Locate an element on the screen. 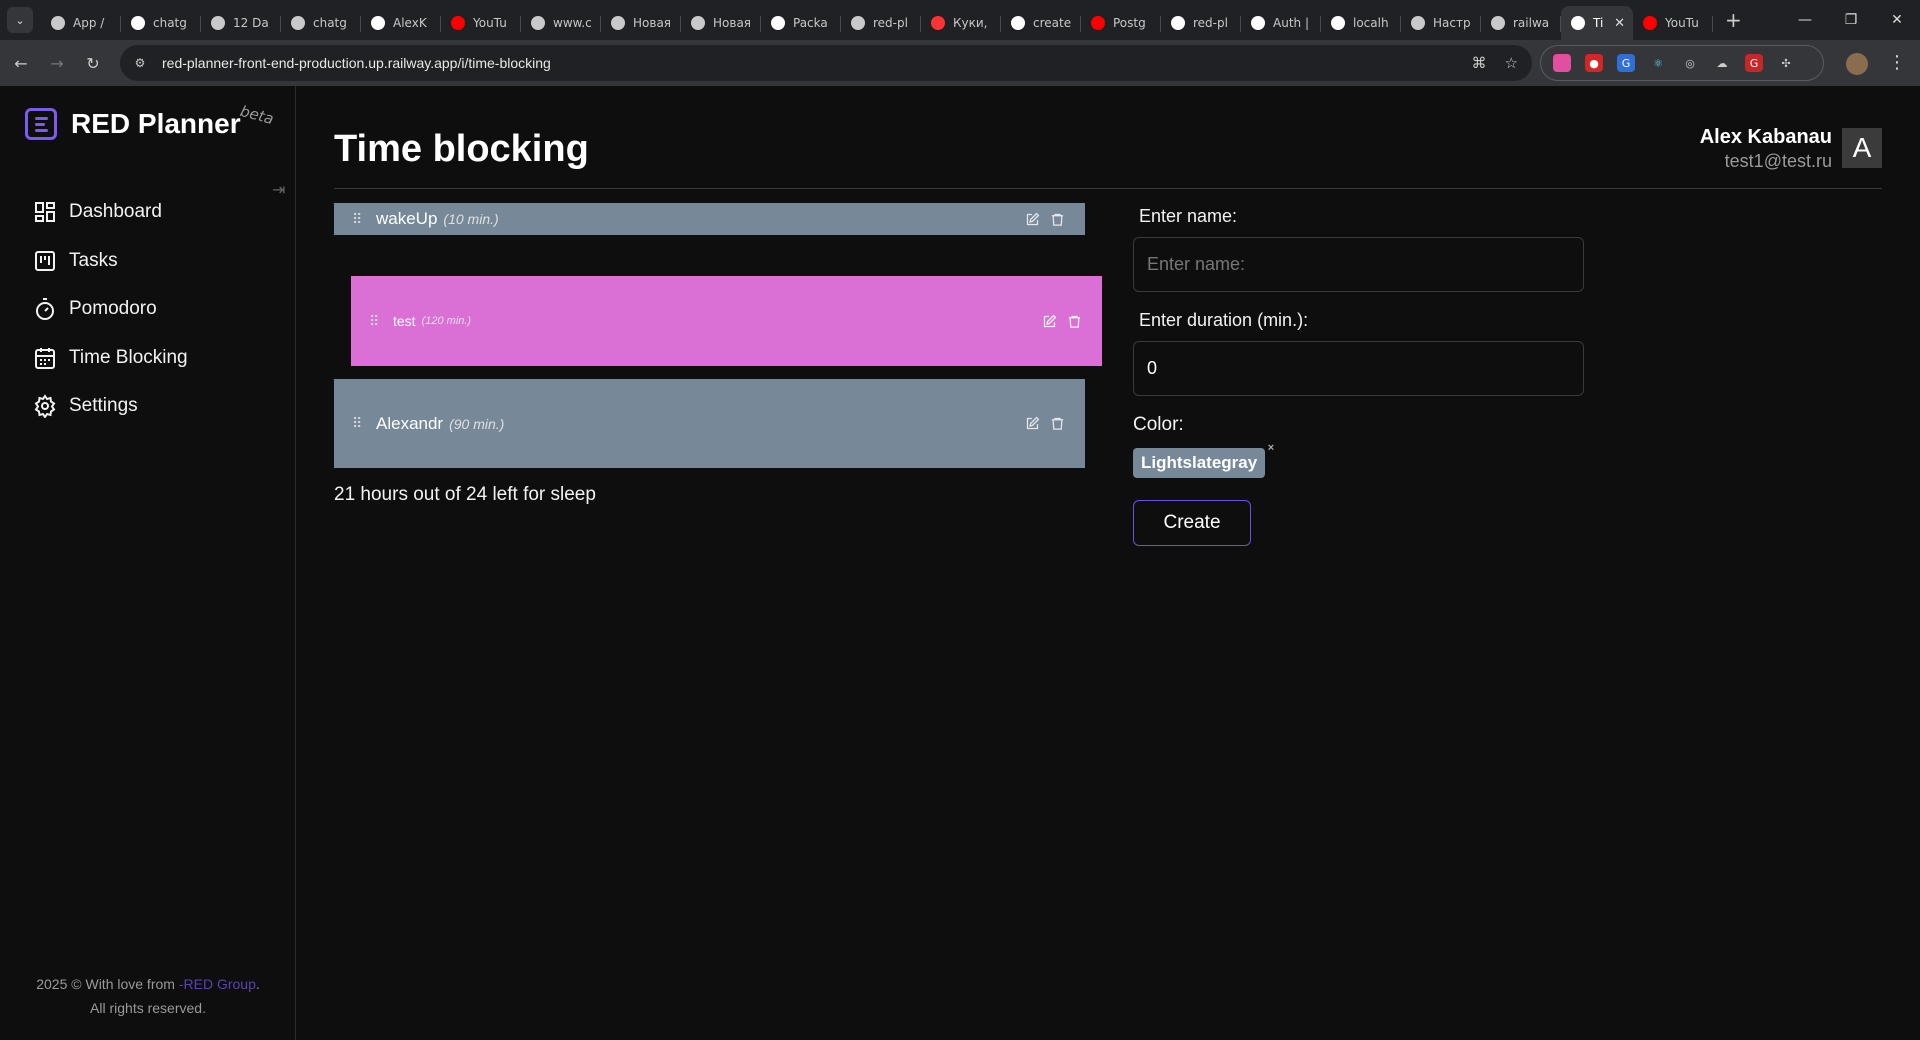  youtube-icon is located at coordinates (1650, 23).